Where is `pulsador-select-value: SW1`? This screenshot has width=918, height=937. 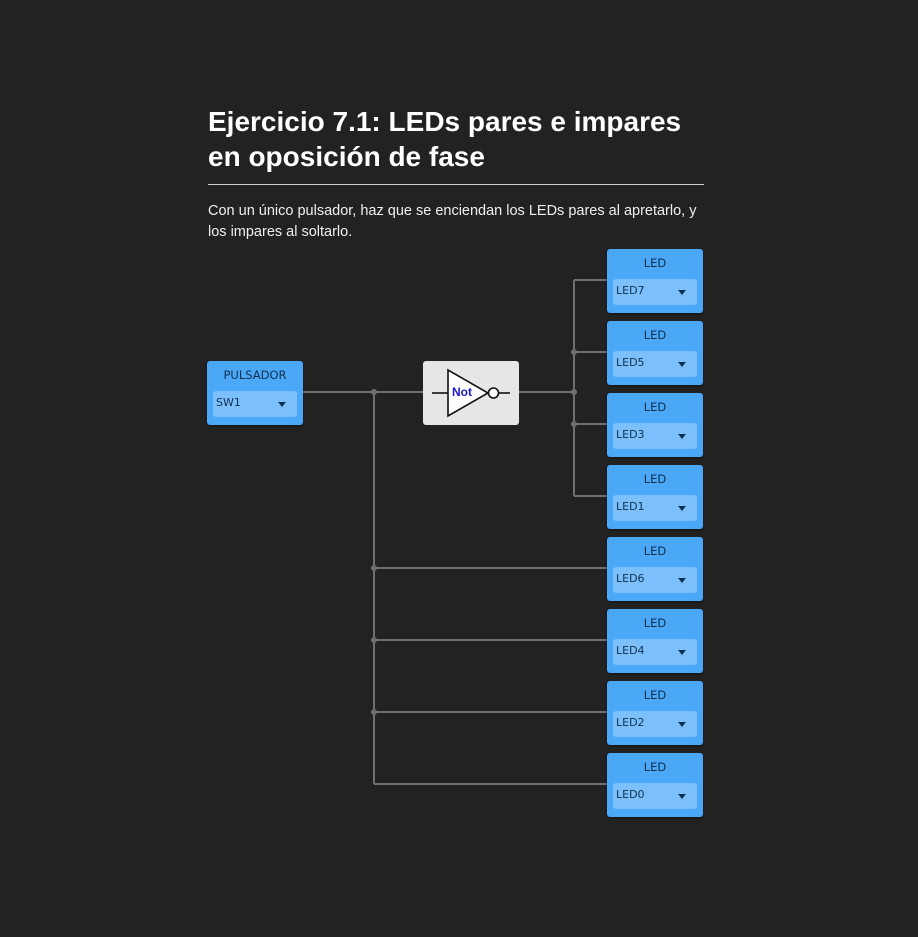
pulsador-select-value: SW1 is located at coordinates (228, 402).